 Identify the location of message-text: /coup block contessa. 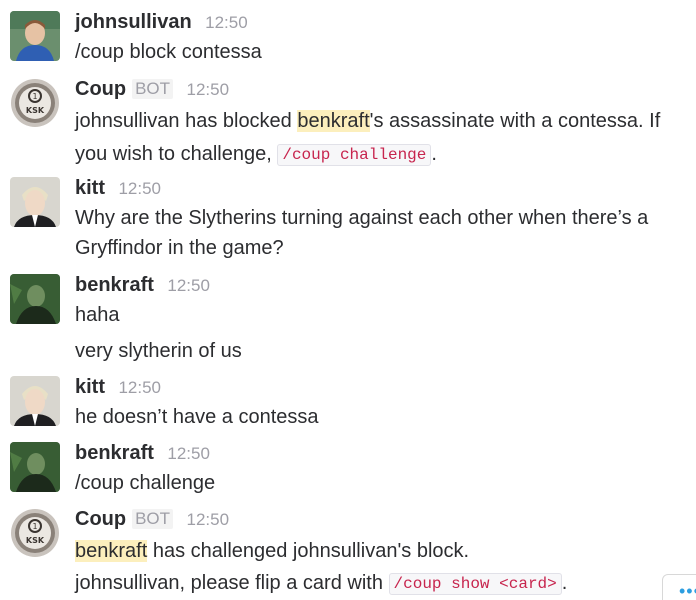
(168, 52).